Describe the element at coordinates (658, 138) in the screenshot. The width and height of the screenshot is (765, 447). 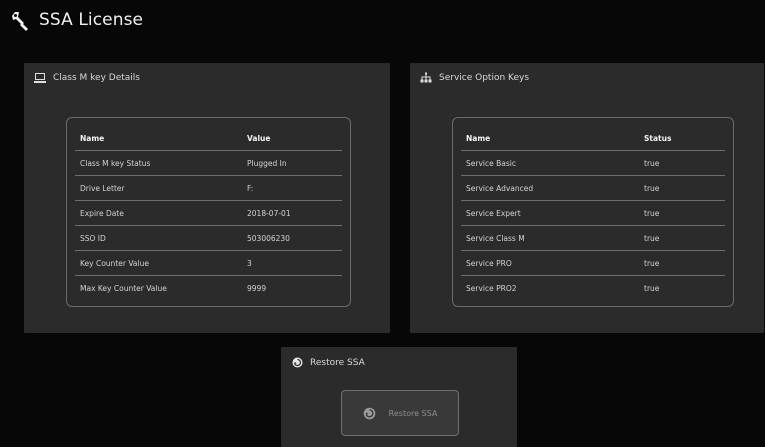
I see `status-column-header: Status` at that location.